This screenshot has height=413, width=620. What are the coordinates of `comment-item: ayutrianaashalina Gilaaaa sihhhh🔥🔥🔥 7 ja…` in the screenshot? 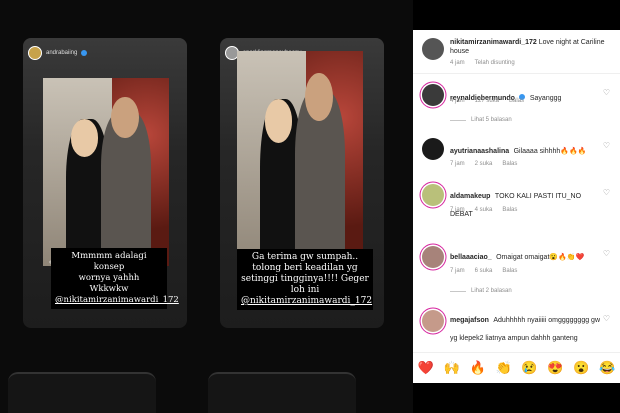 It's located at (516, 154).